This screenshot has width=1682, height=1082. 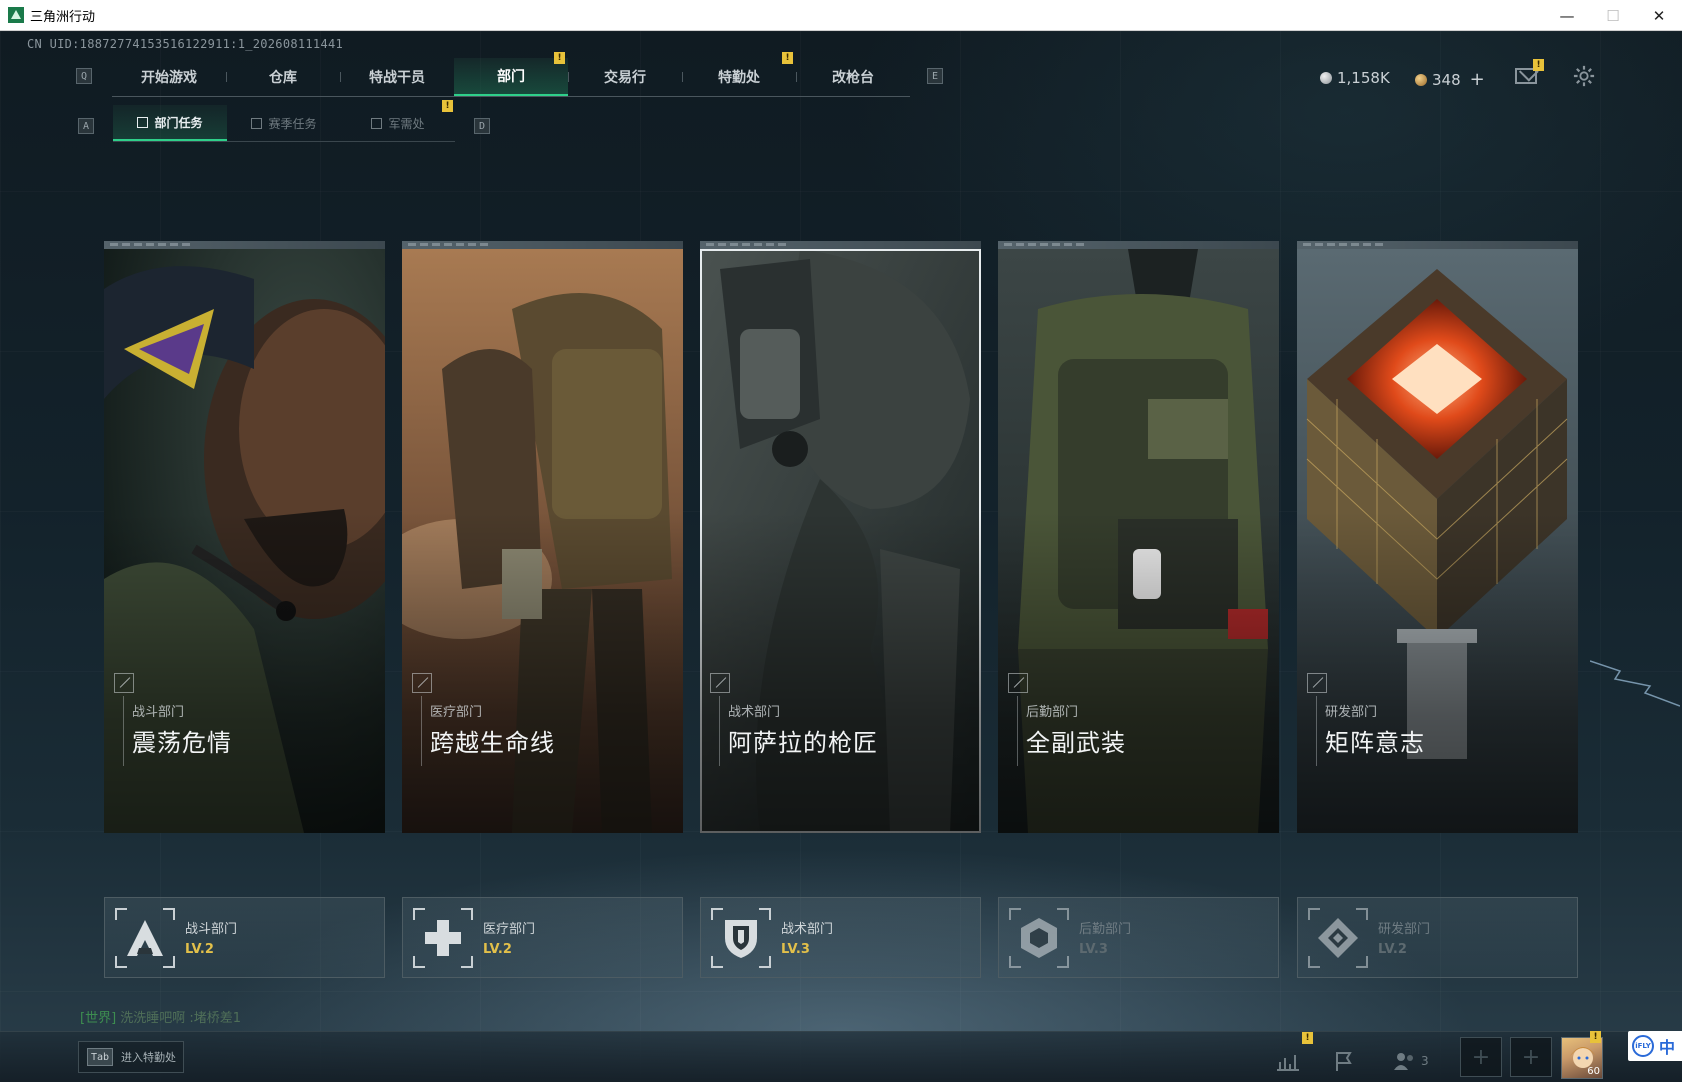 I want to click on enter-special-service-button: Tab 进入特勤处, so click(x=131, y=1057).